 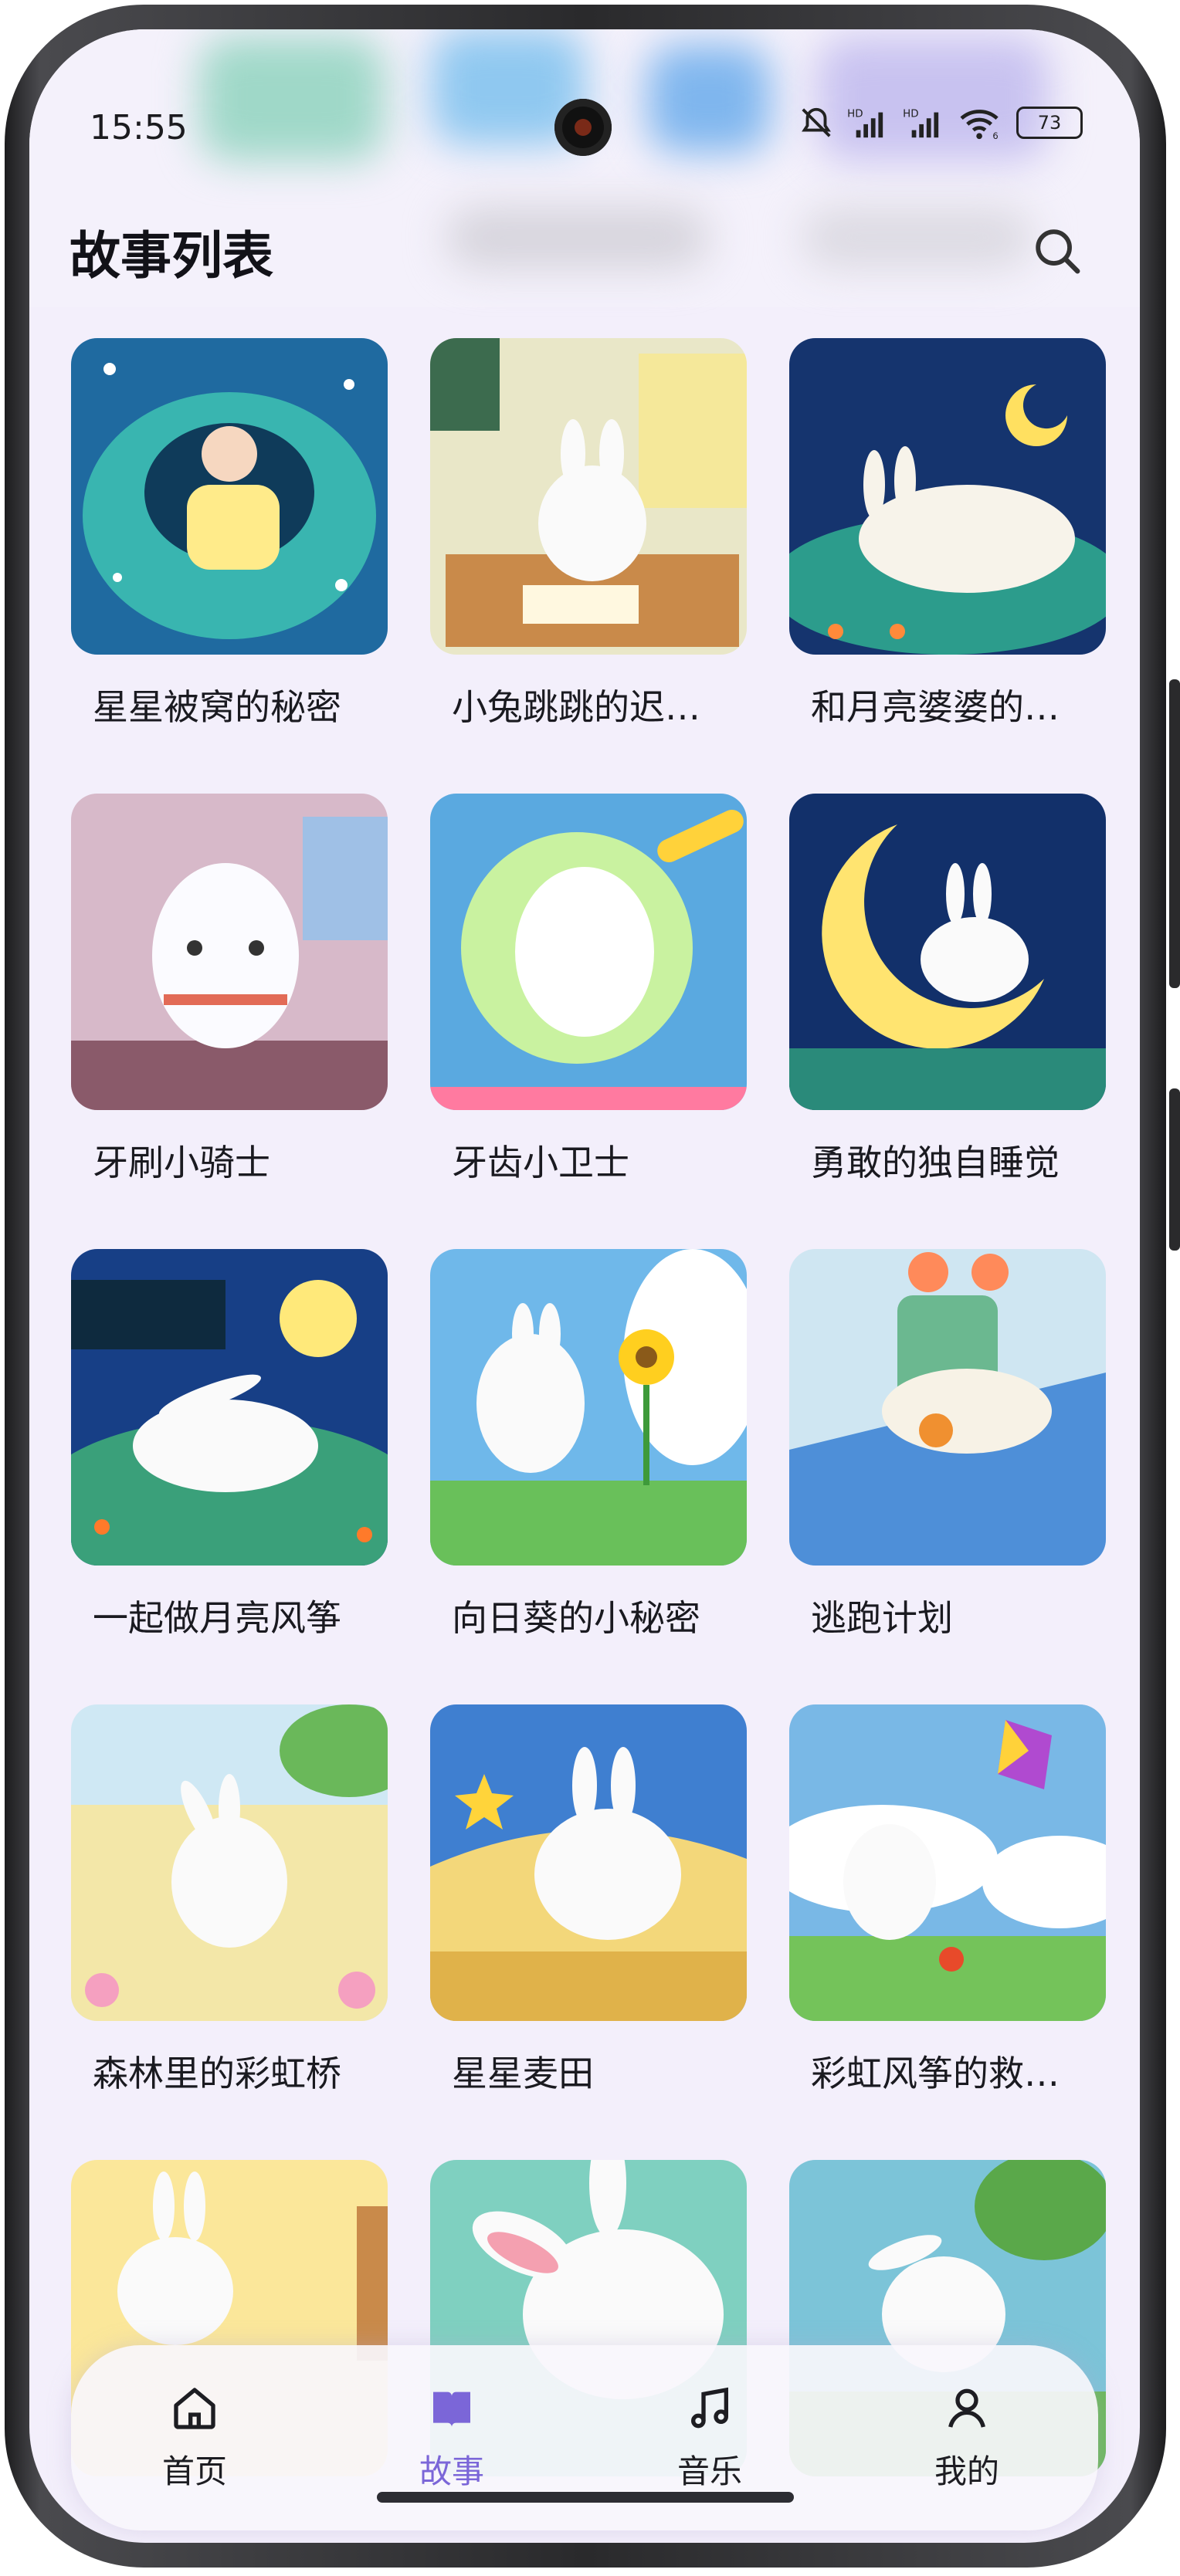 I want to click on status-icons: HD HD 6 73, so click(x=941, y=123).